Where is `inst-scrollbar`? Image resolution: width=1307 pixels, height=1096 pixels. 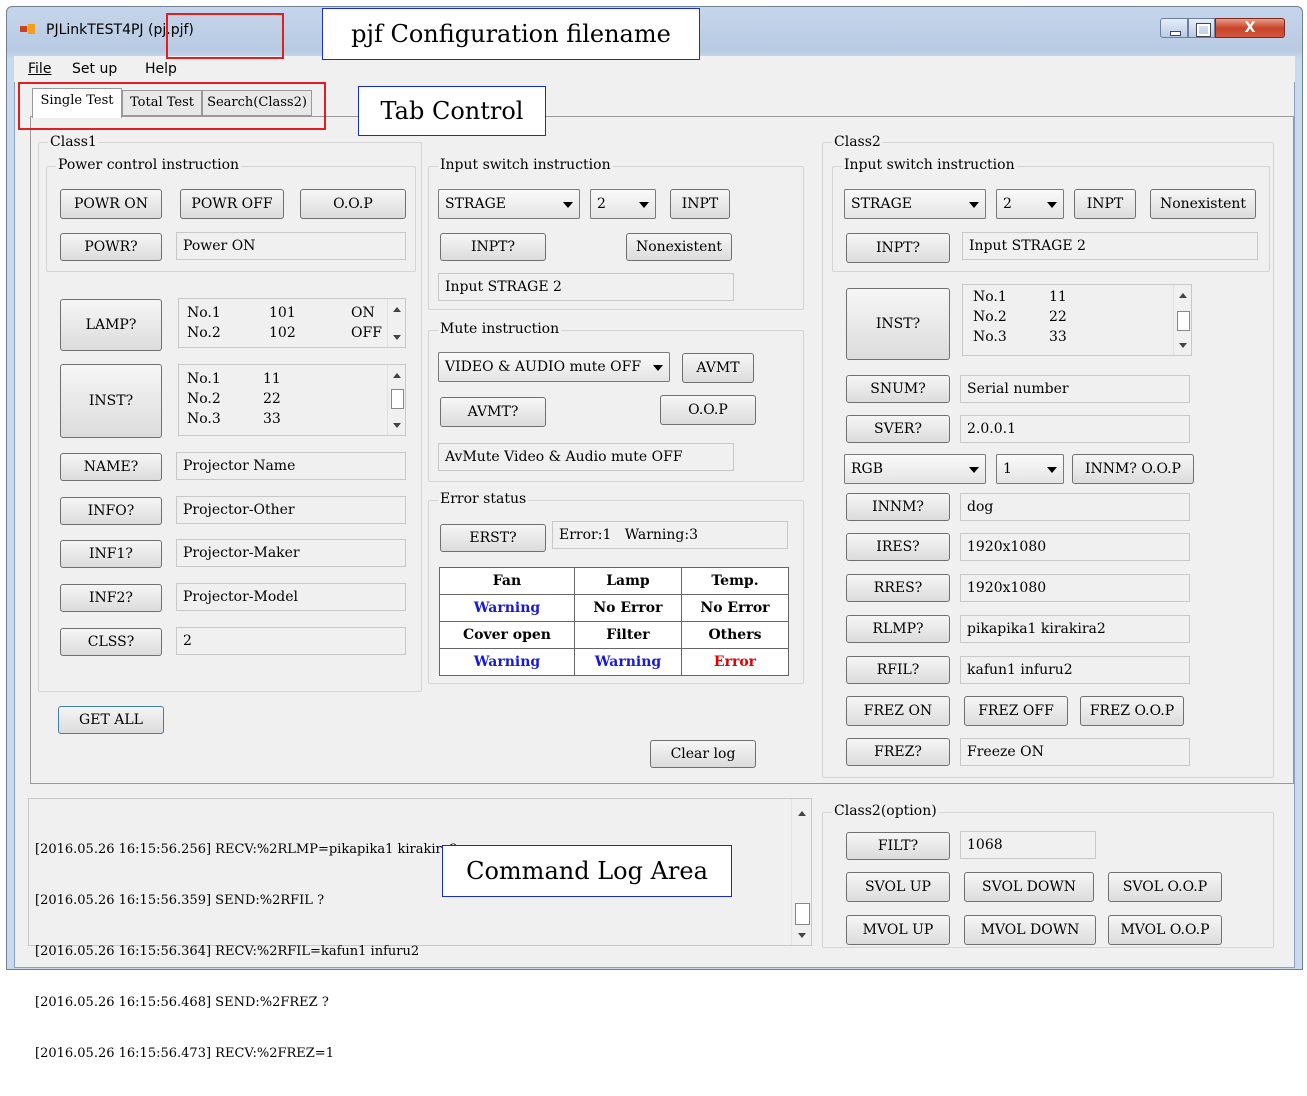
inst-scrollbar is located at coordinates (396, 400).